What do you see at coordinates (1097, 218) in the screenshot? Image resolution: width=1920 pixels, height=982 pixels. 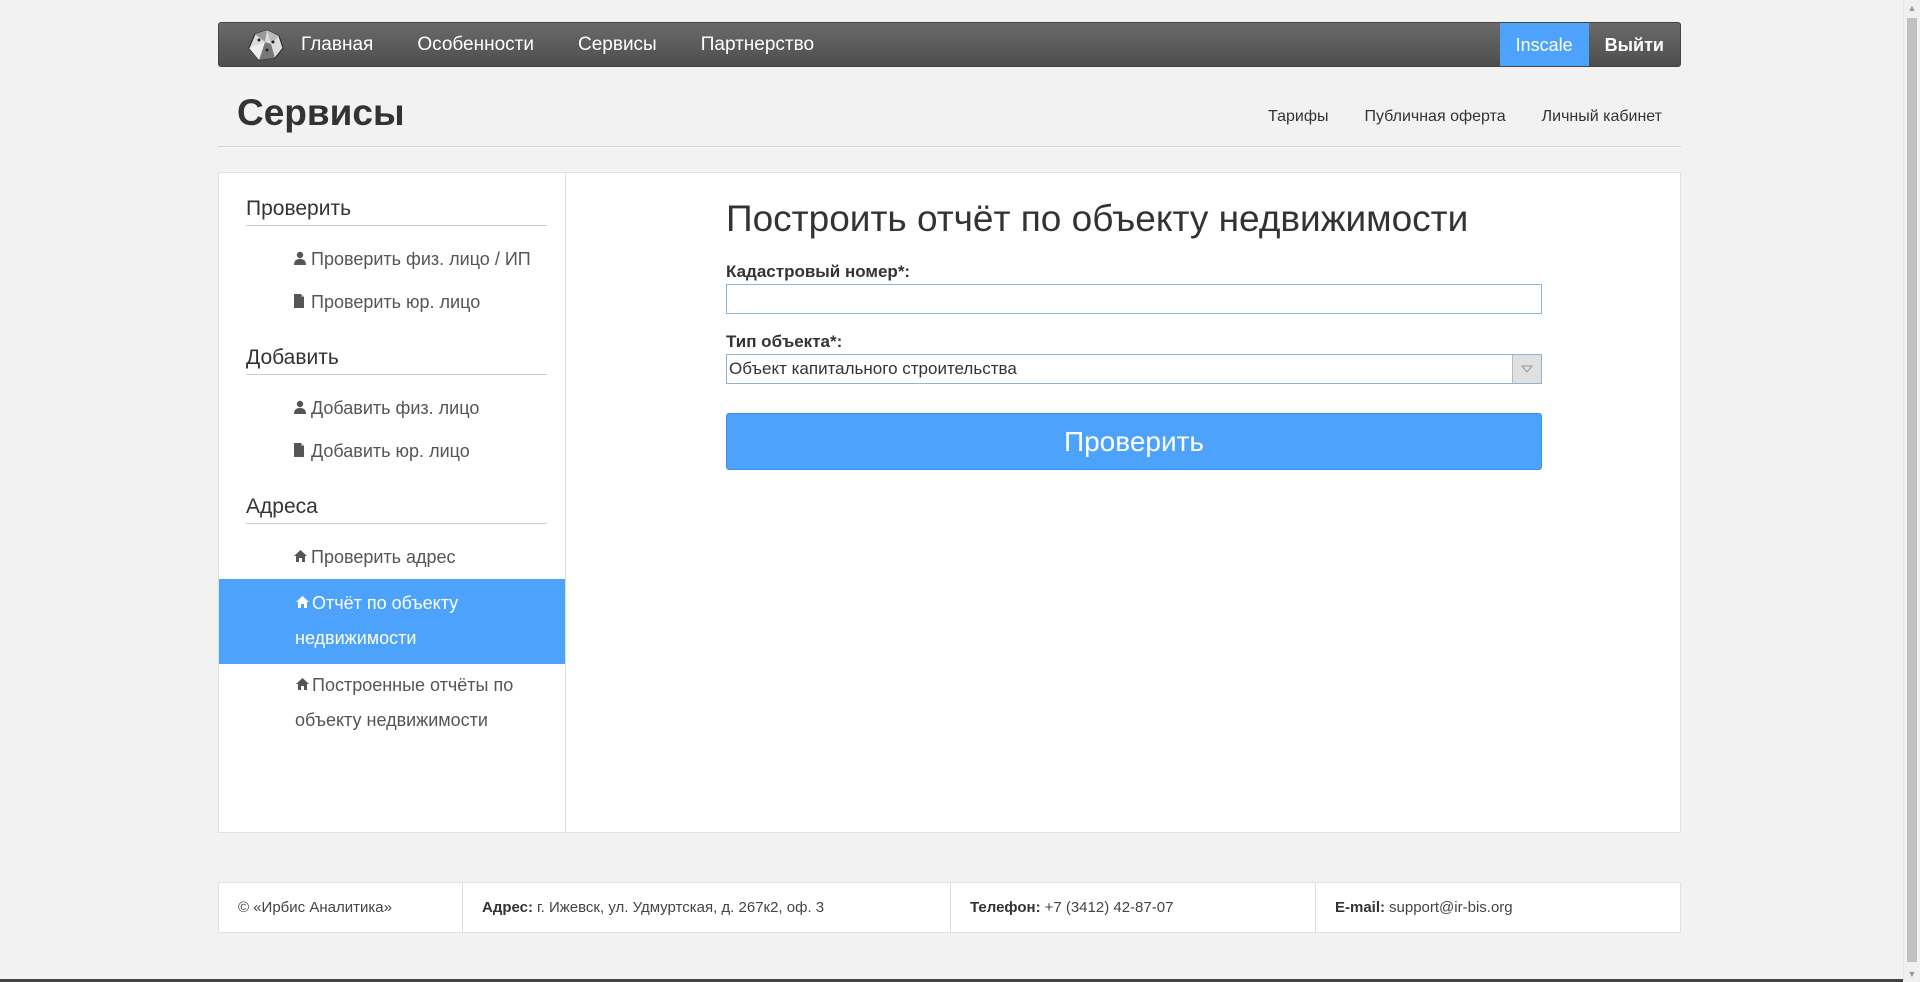 I see `form-title: Построить отчёт по объекту недвижимости` at bounding box center [1097, 218].